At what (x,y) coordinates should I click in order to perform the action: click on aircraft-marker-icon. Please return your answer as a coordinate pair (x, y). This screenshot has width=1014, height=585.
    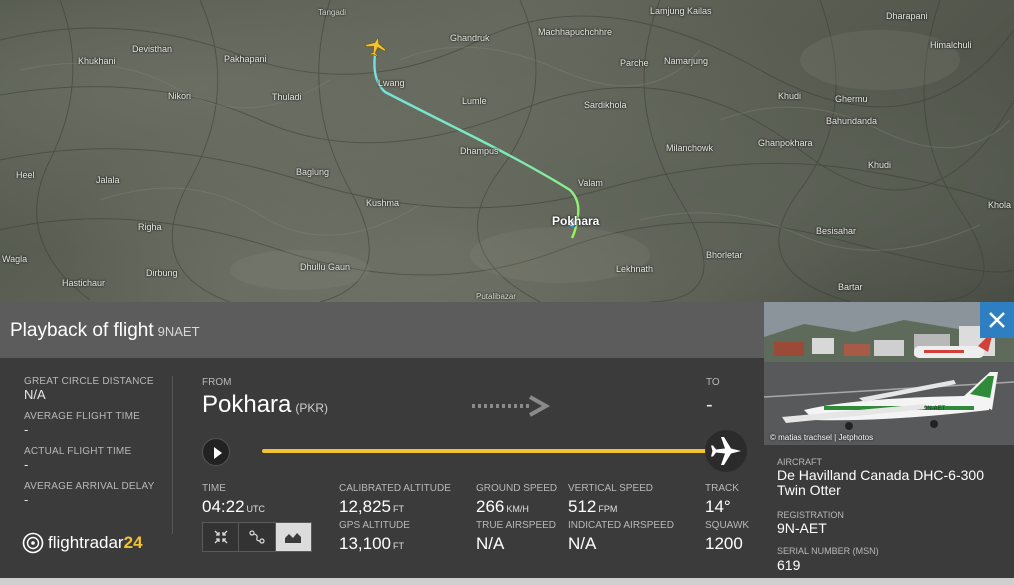
    Looking at the image, I should click on (376, 46).